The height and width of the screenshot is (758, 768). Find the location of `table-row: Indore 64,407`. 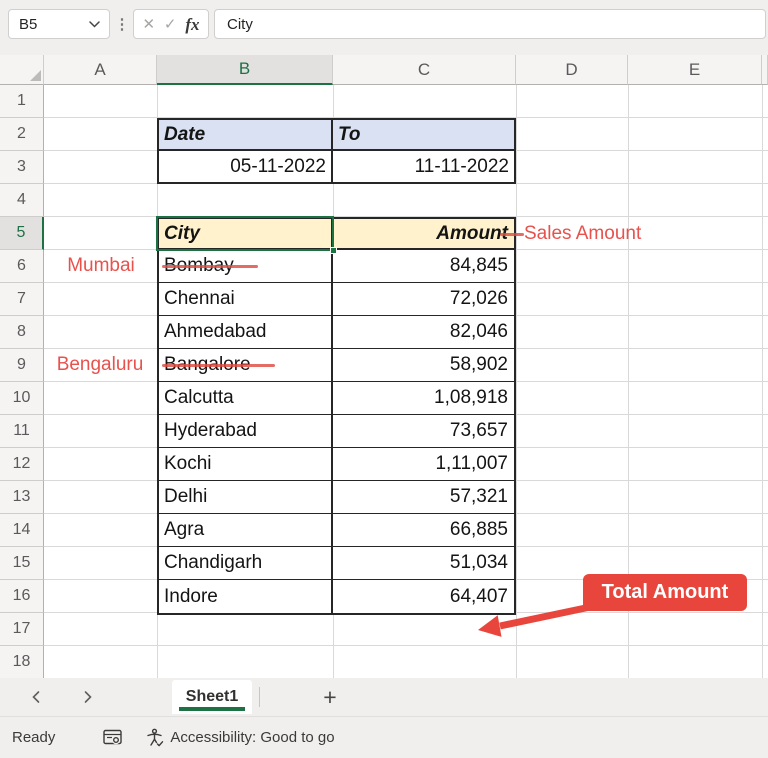

table-row: Indore 64,407 is located at coordinates (336, 596).